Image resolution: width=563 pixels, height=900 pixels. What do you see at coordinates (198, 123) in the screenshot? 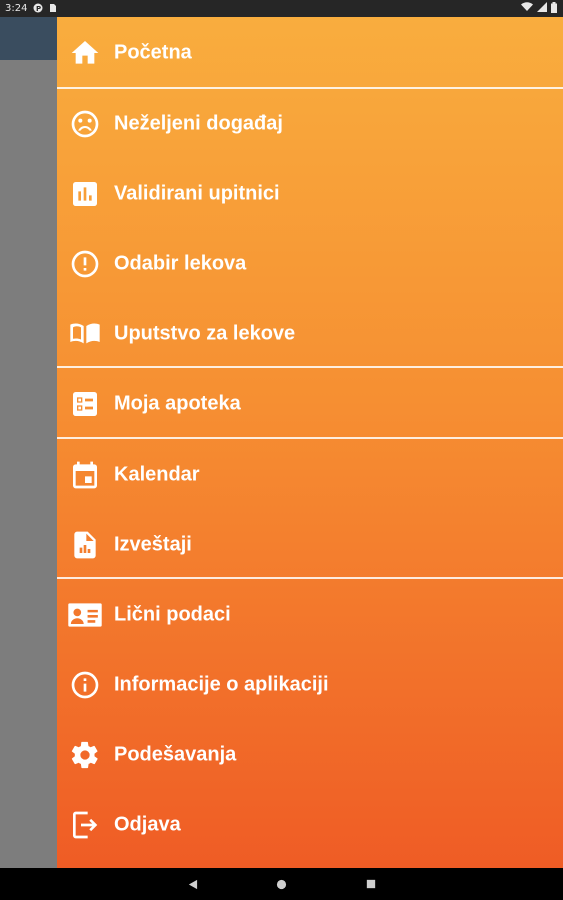
I see `menu-item-label: Neželjeni događaj` at bounding box center [198, 123].